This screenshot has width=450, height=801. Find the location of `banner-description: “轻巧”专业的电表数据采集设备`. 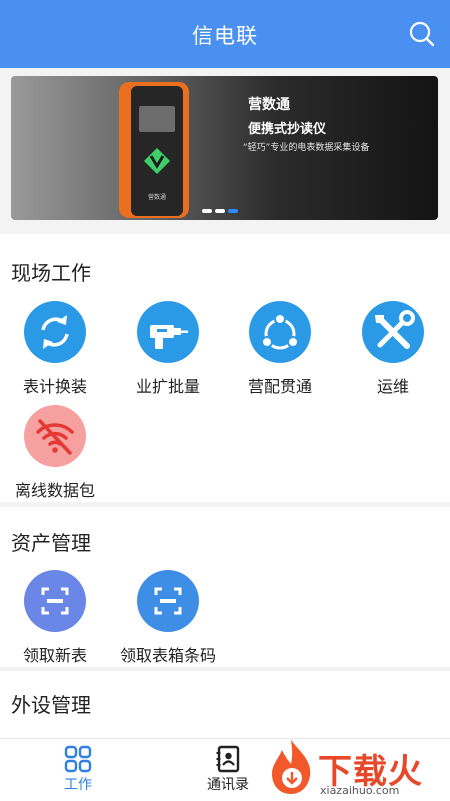

banner-description: “轻巧”专业的电表数据采集设备 is located at coordinates (306, 148).